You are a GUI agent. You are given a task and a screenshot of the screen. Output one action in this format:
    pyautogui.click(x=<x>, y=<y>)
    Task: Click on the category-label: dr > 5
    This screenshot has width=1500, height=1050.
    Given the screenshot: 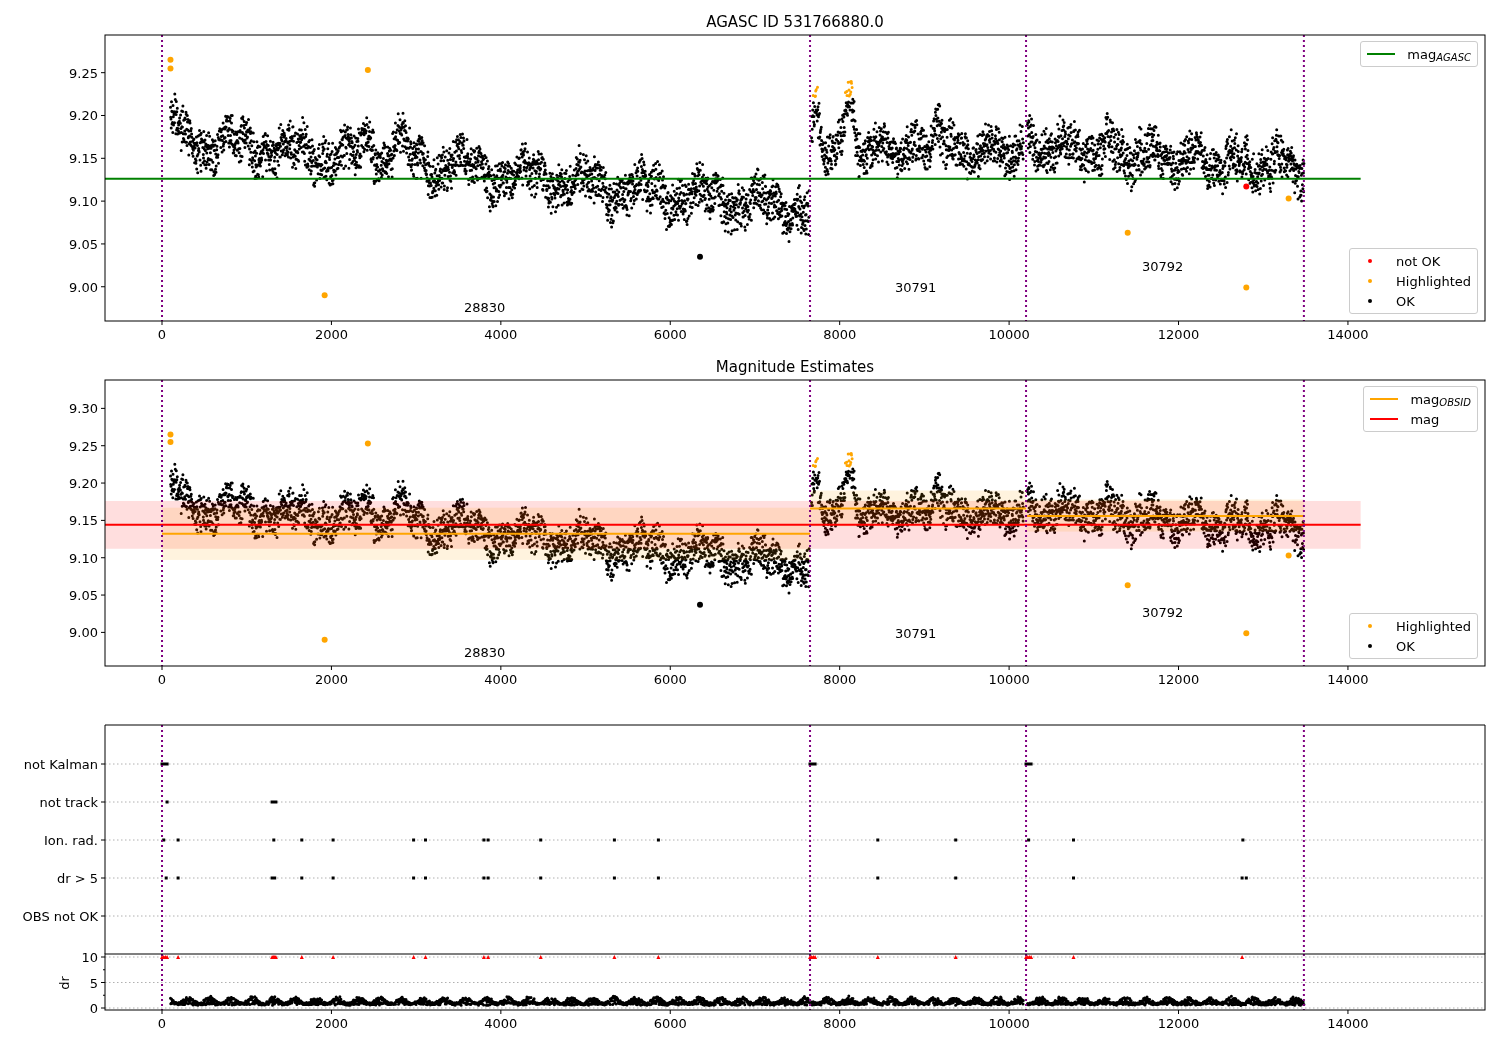 What is the action you would take?
    pyautogui.click(x=77, y=878)
    